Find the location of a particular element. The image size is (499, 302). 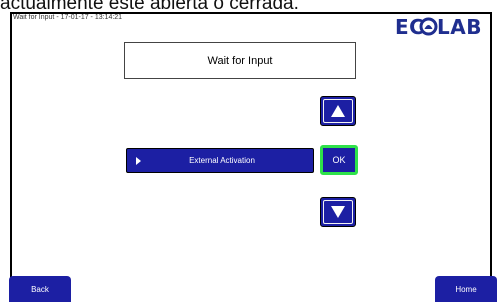

down-arrow-icon is located at coordinates (338, 212).